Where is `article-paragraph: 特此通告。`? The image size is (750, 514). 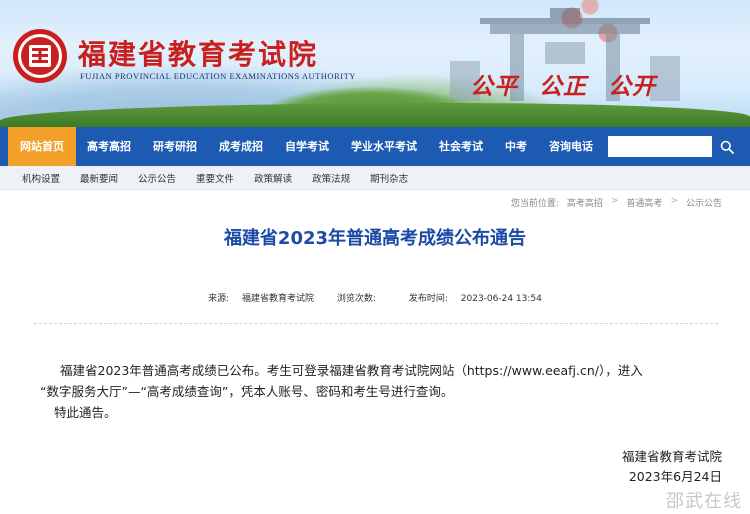 article-paragraph: 特此通告。 is located at coordinates (85, 412).